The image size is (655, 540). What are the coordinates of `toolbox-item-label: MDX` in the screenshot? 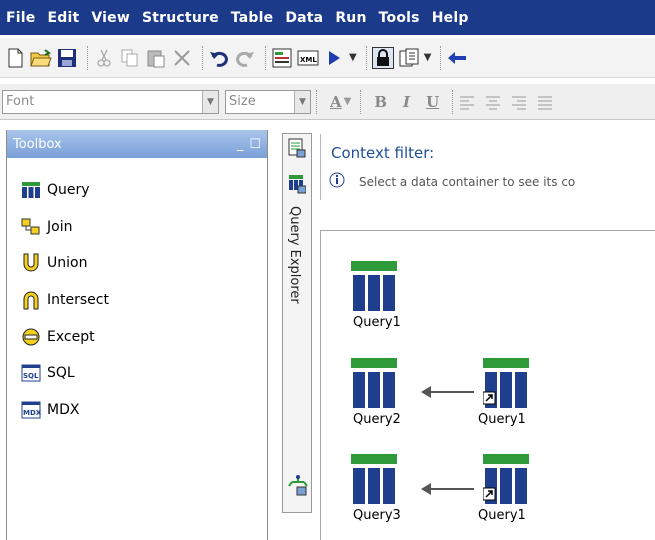 It's located at (63, 410).